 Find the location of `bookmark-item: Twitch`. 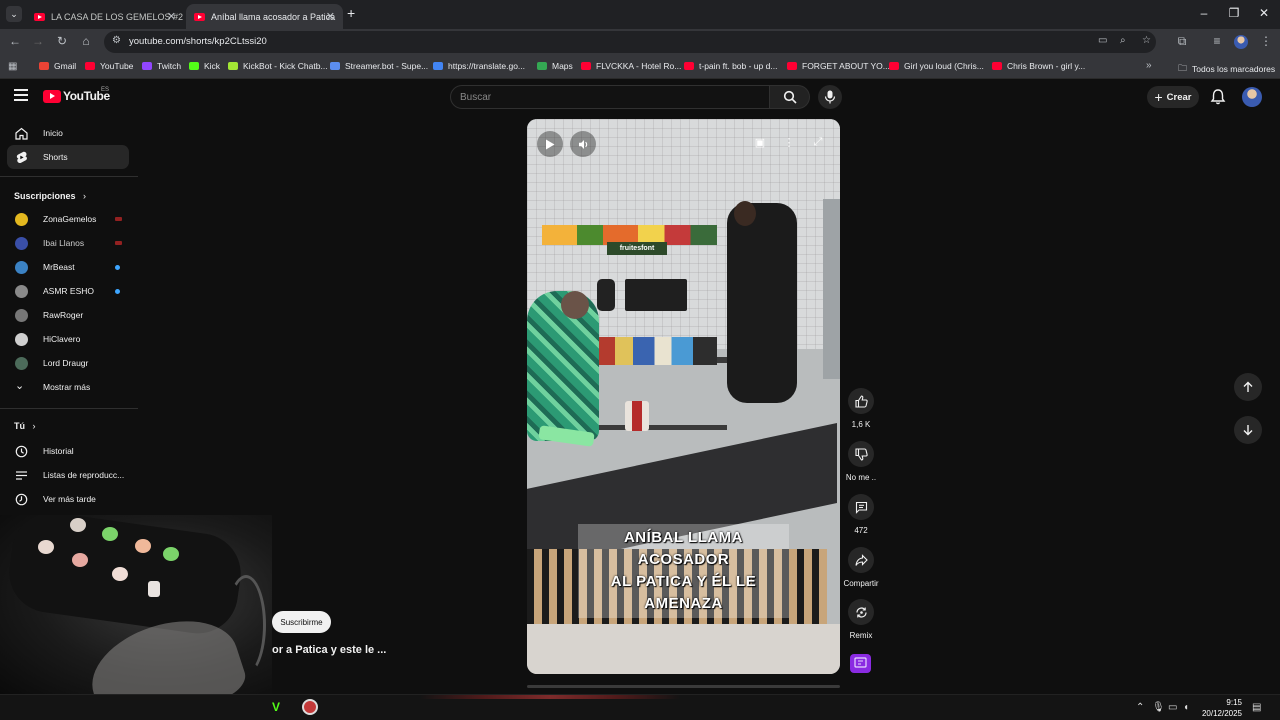

bookmark-item: Twitch is located at coordinates (161, 66).